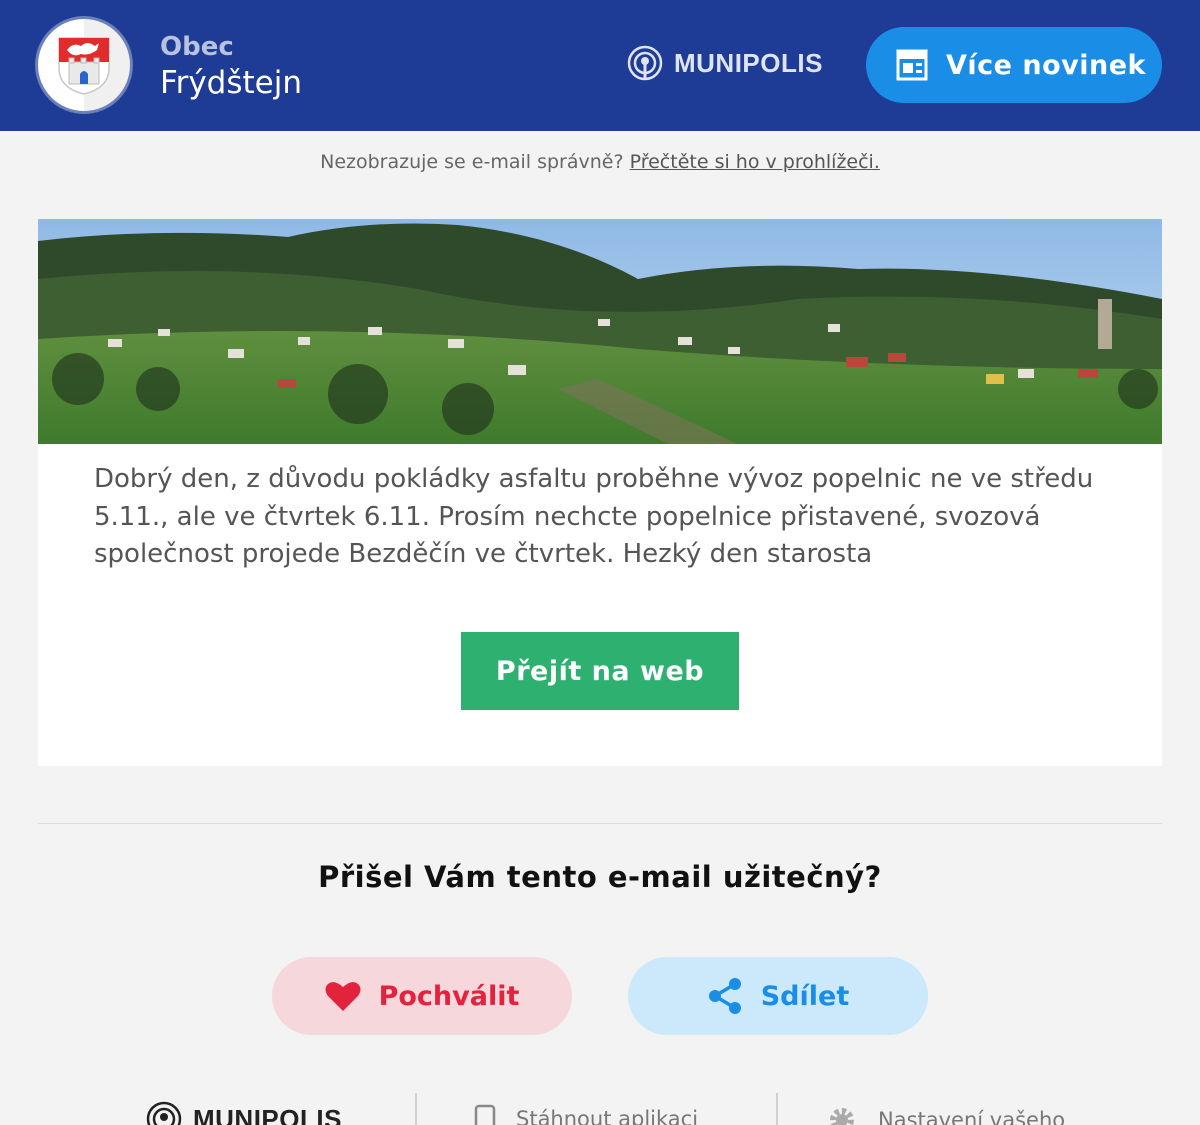 The height and width of the screenshot is (1125, 1200). Describe the element at coordinates (343, 996) in the screenshot. I see `heart-icon` at that location.